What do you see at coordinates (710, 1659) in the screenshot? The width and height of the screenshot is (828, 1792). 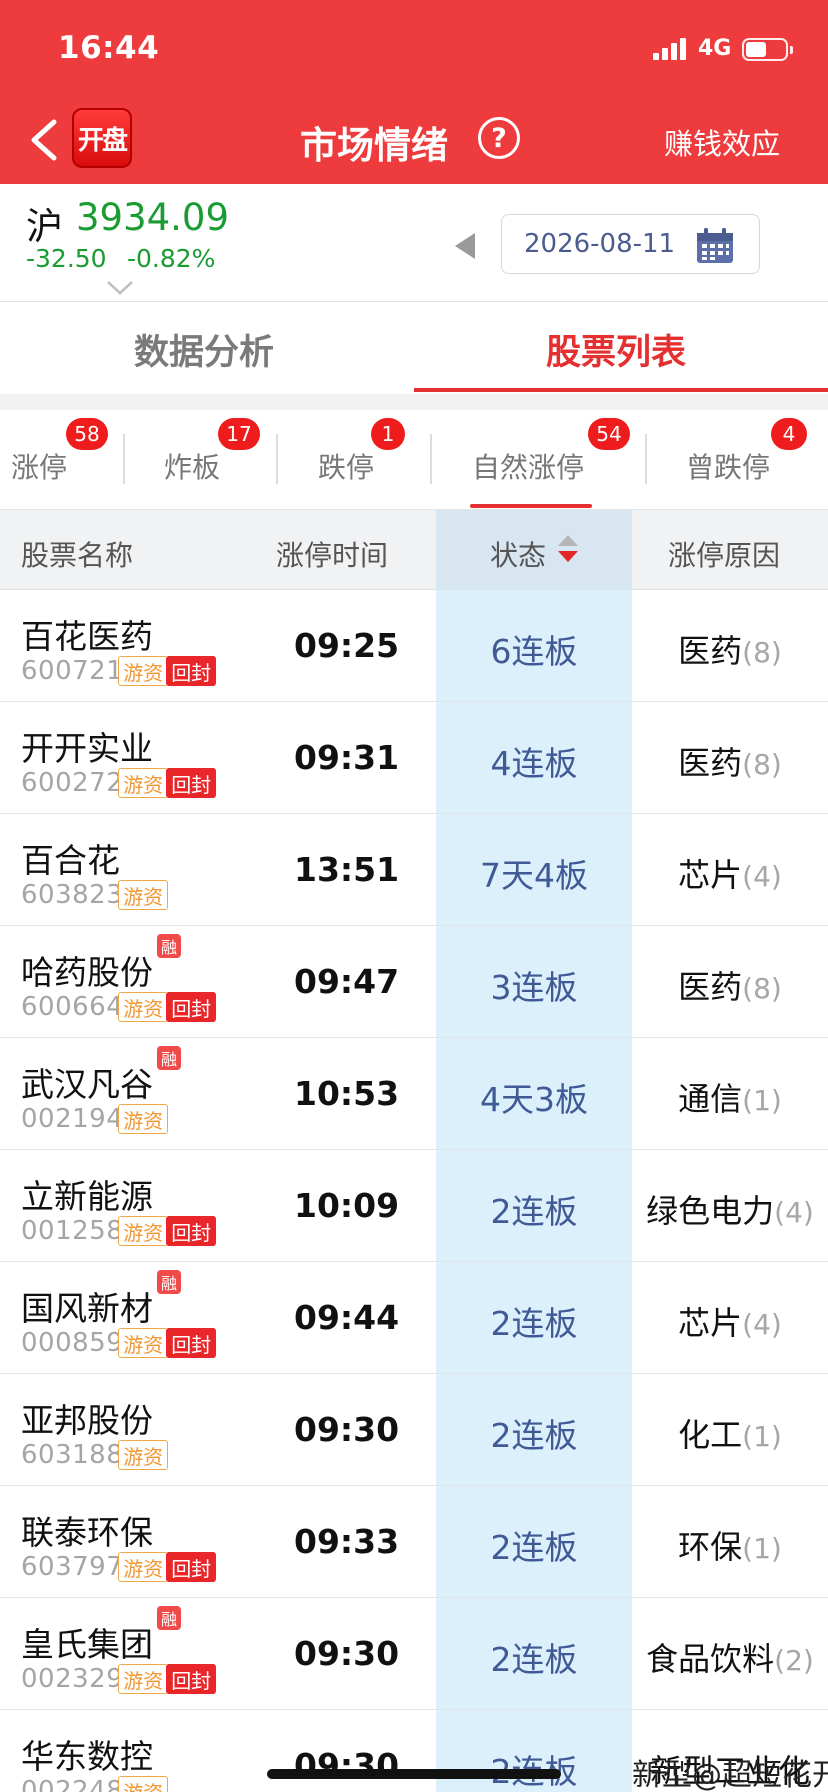 I see `reason-text: 食品饮料` at bounding box center [710, 1659].